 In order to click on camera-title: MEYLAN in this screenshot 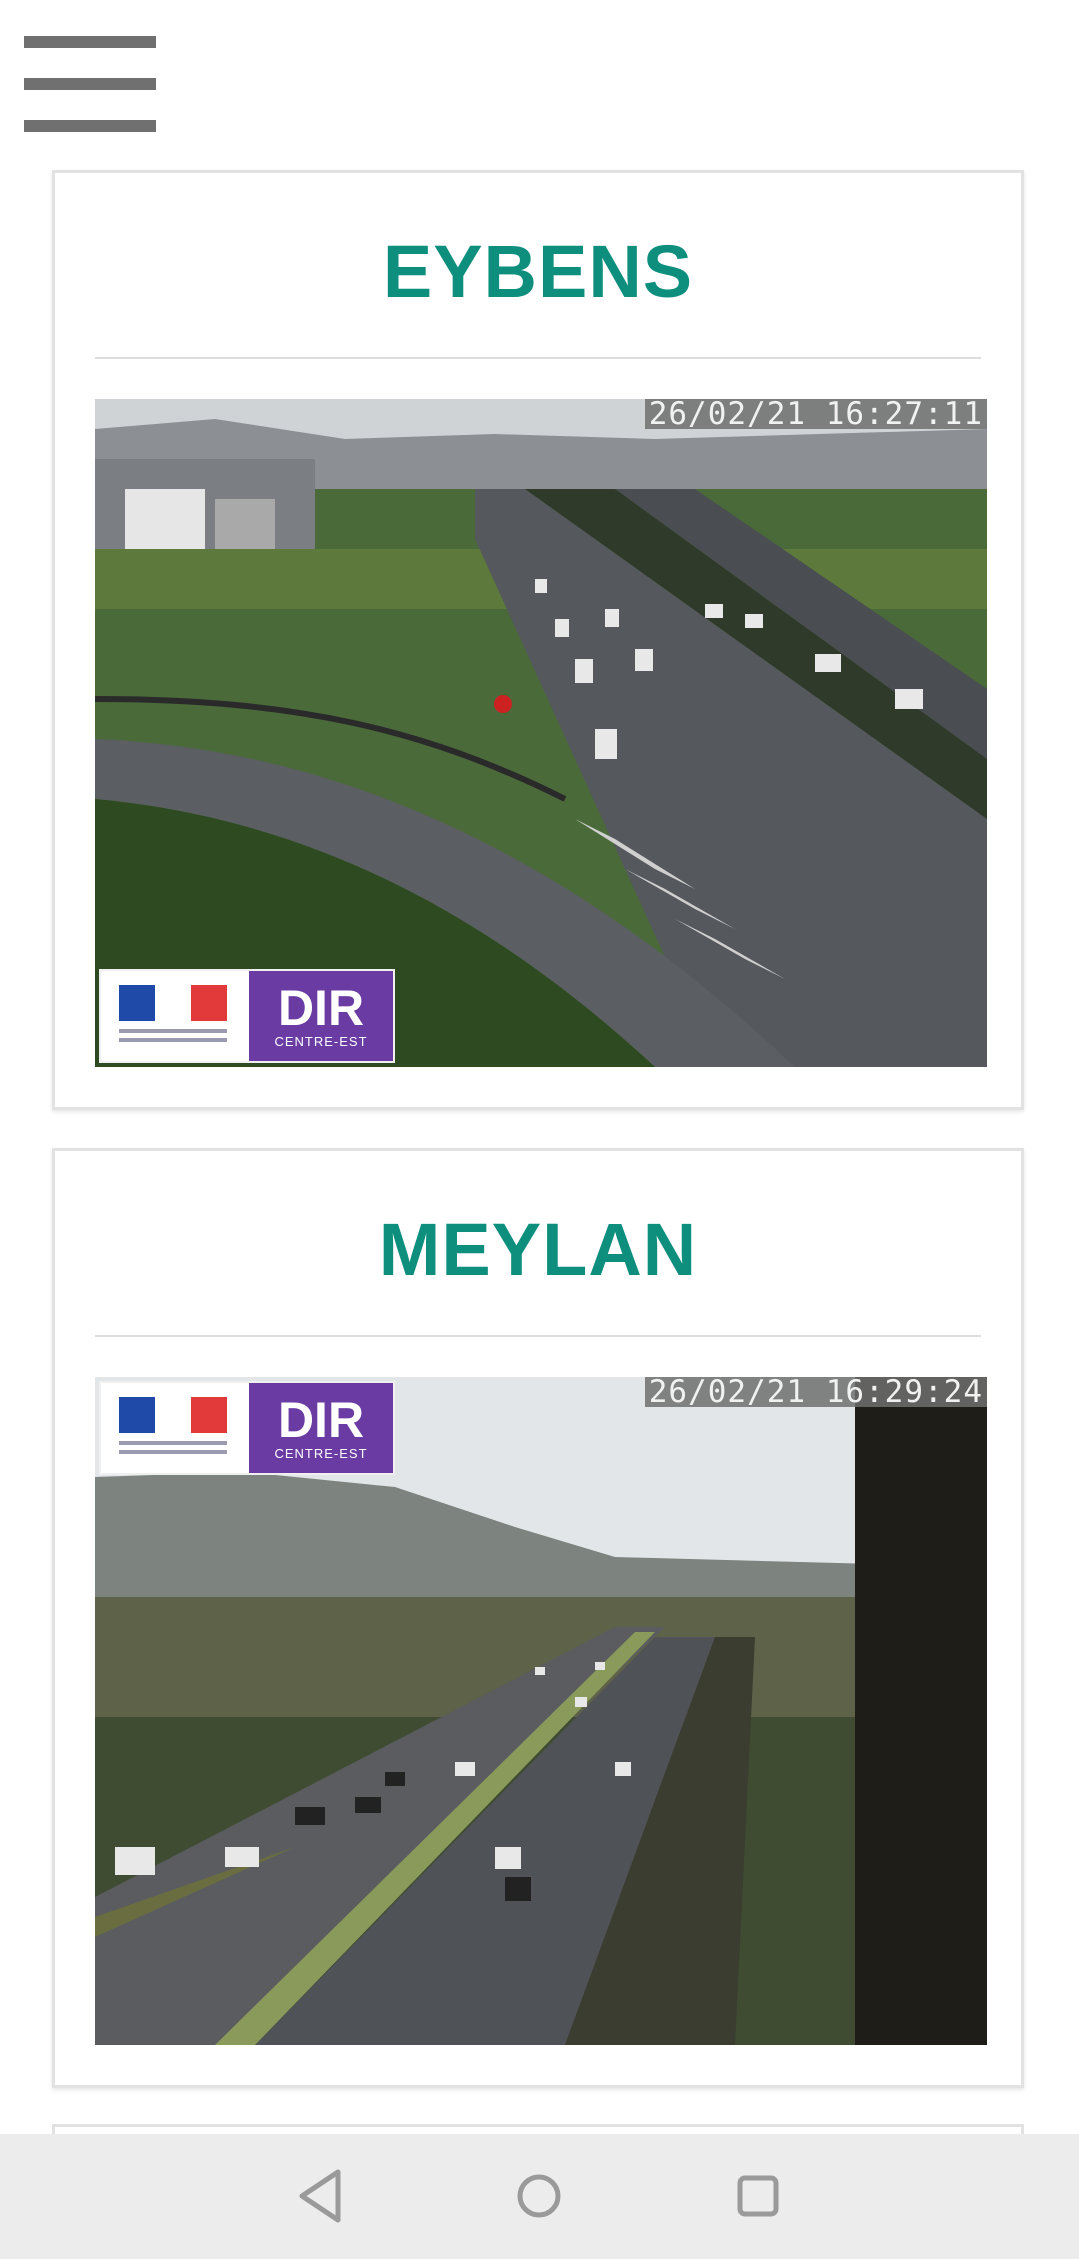, I will do `click(538, 1249)`.